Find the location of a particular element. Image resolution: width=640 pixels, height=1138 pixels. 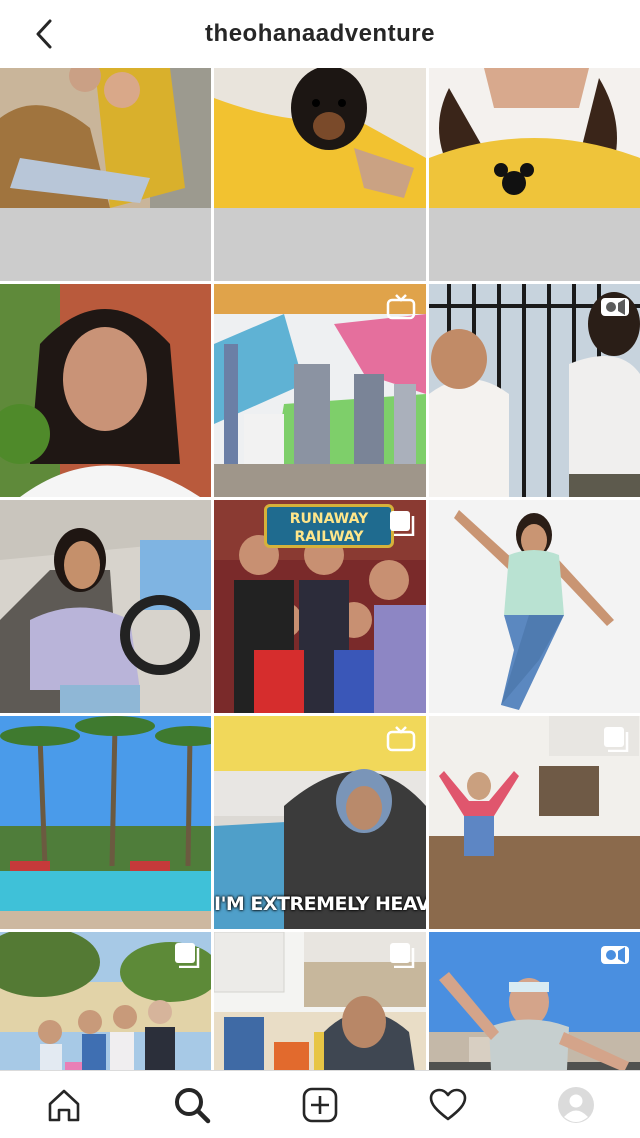

bottom-nav is located at coordinates (320, 1104).